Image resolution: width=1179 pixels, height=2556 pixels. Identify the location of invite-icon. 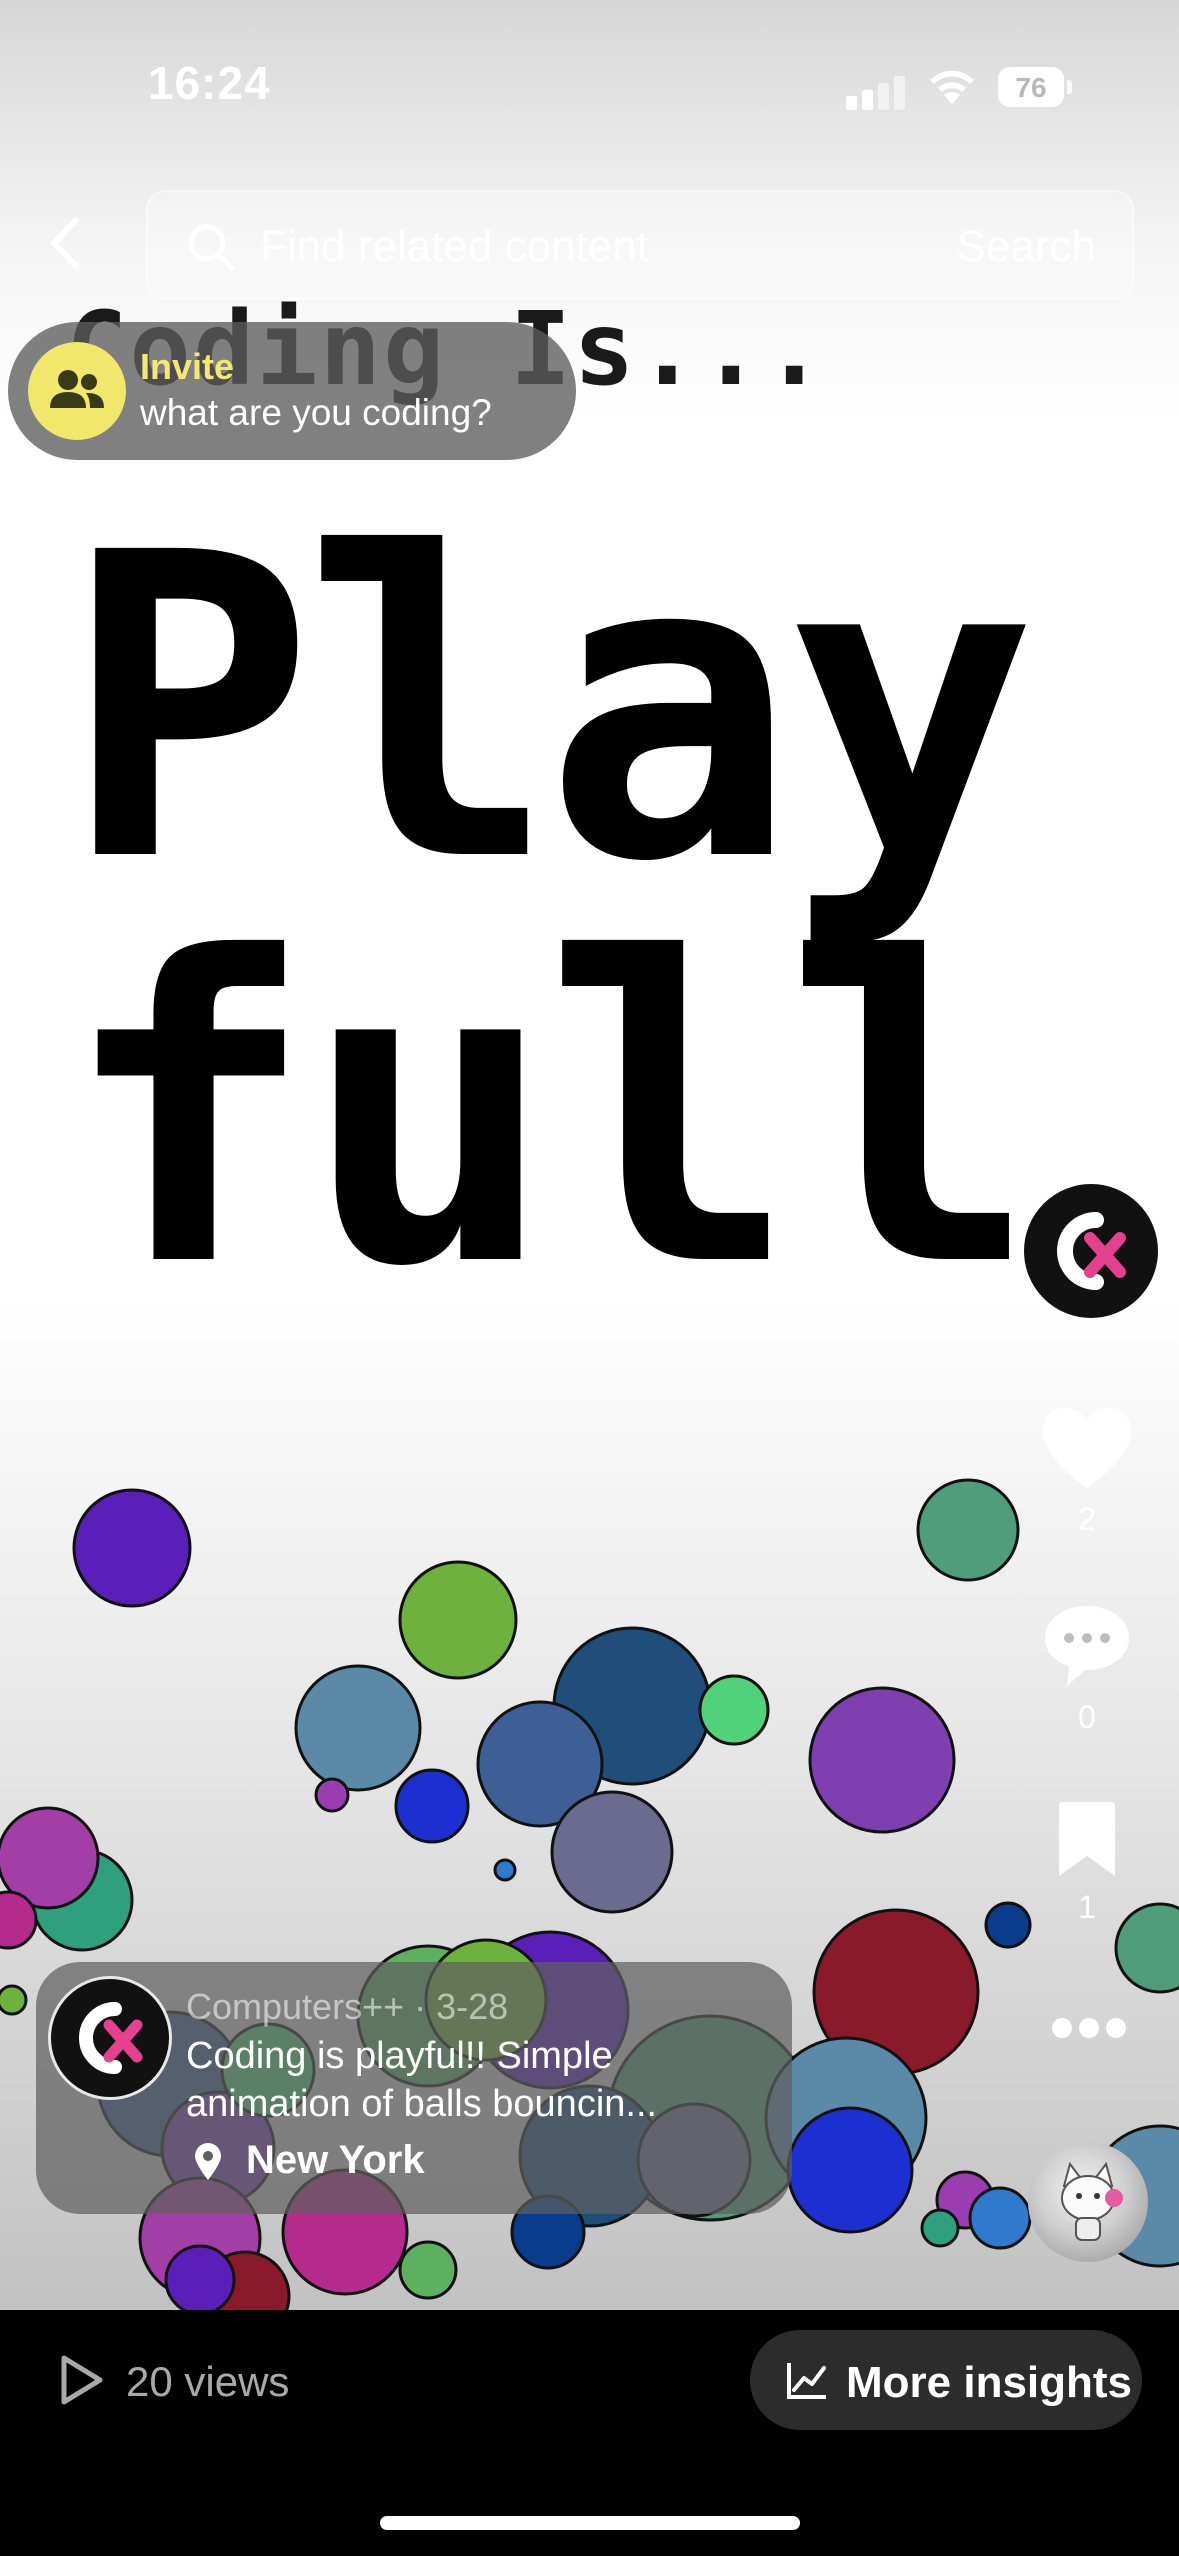
(77, 391).